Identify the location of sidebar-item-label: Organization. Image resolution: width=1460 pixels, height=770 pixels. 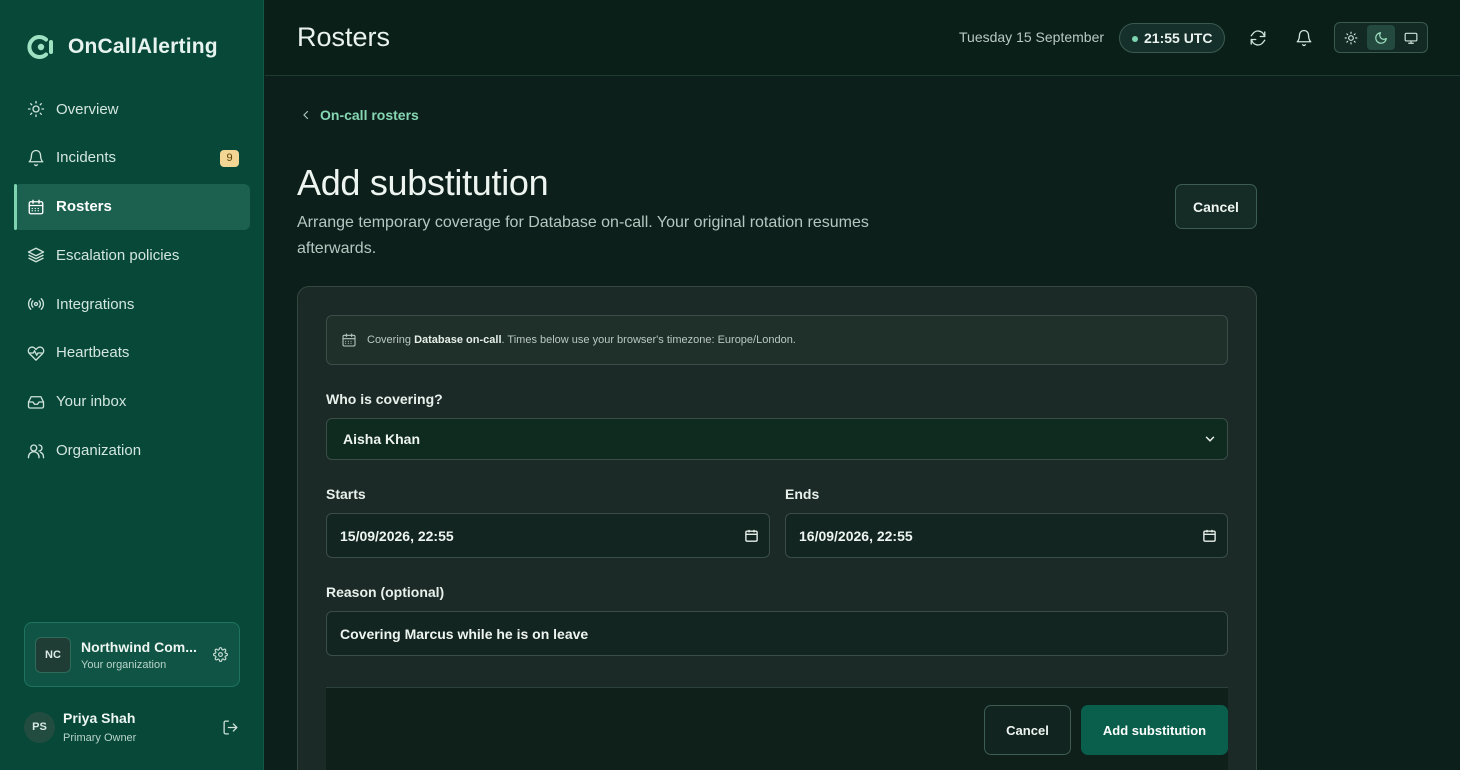
(99, 451).